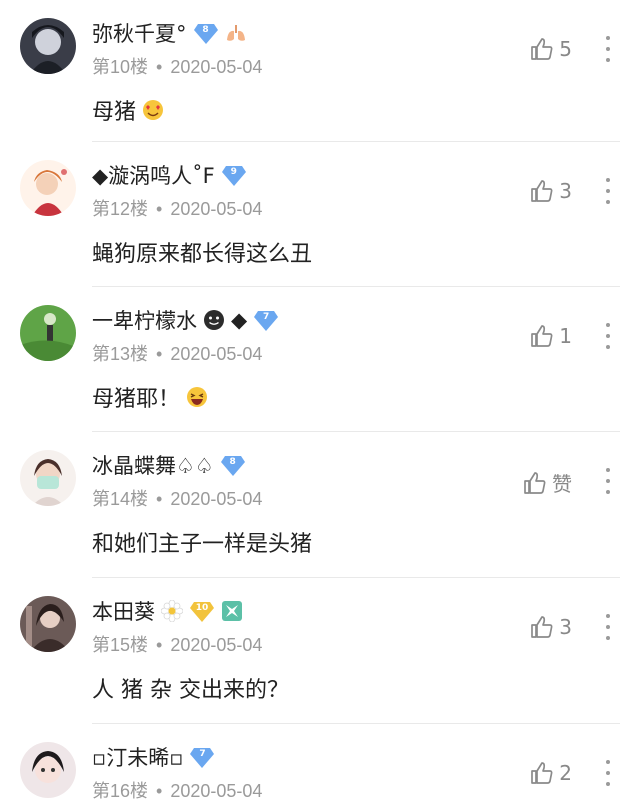 The width and height of the screenshot is (640, 809). I want to click on floor-number: 第15楼, so click(120, 645).